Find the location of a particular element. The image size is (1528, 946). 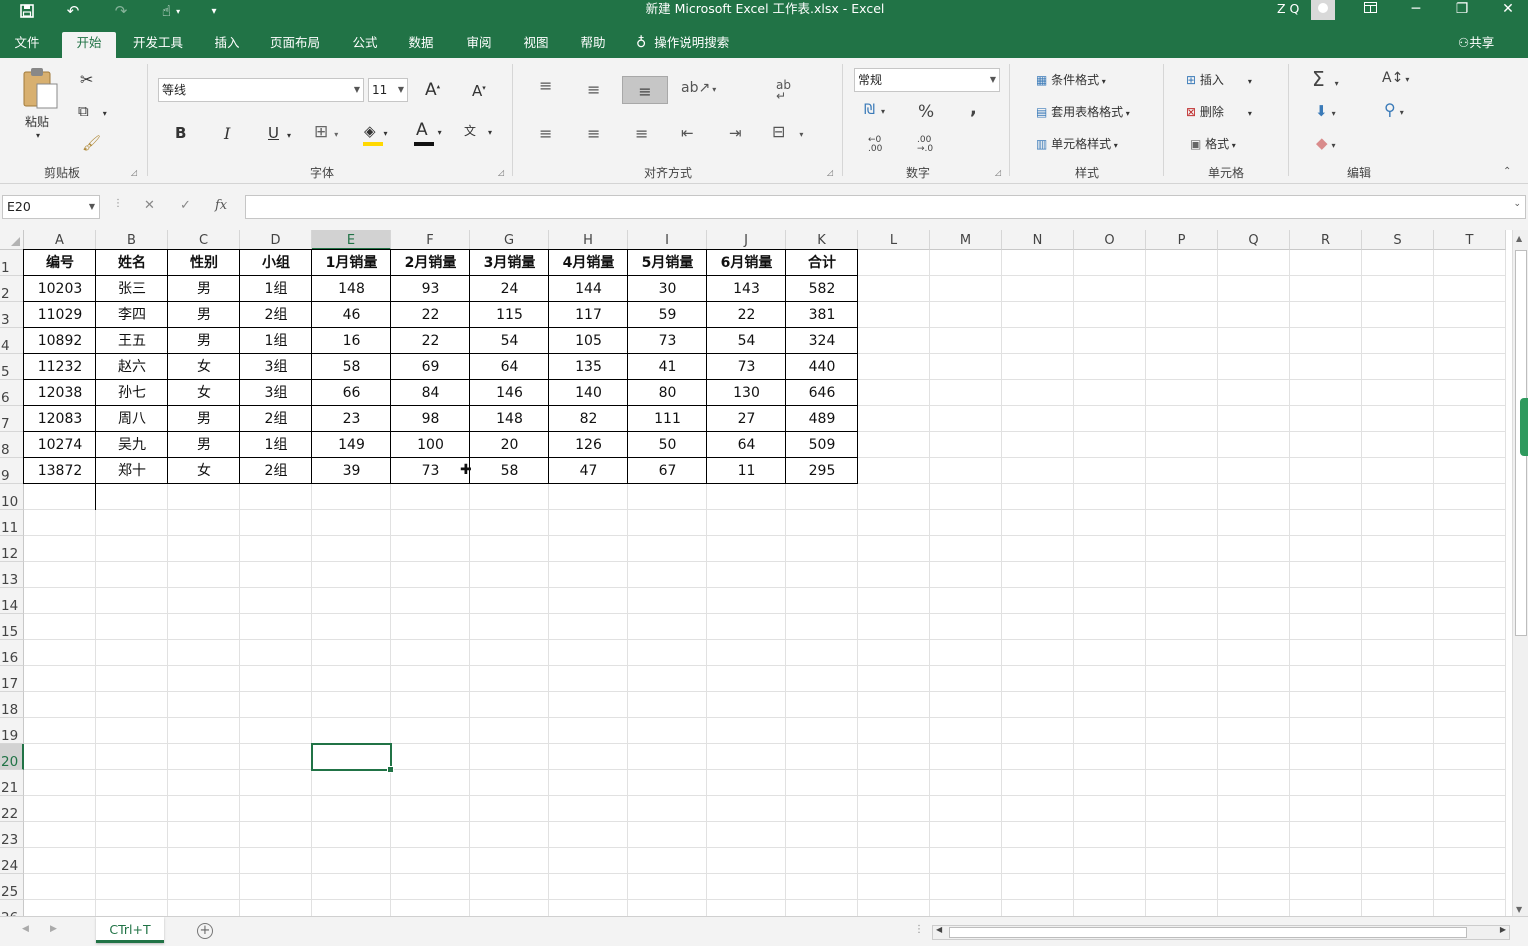

row-header-14: 14 is located at coordinates (12, 601).